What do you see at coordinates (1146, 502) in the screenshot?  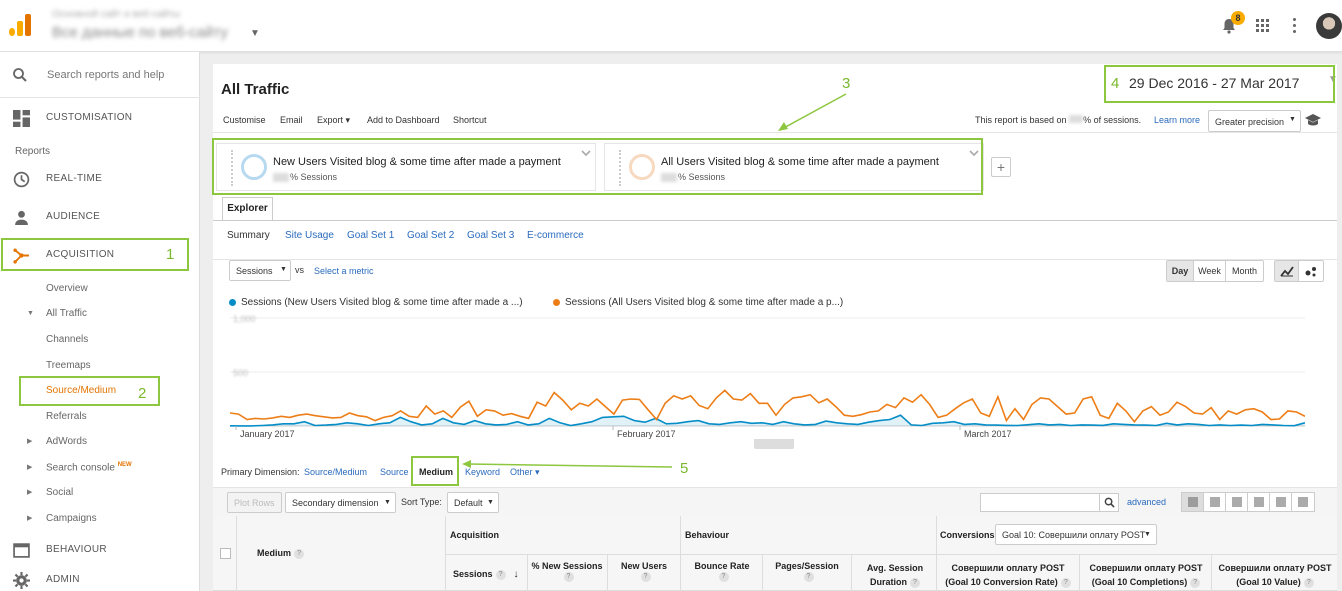 I see `advanced-filter-link: advanced` at bounding box center [1146, 502].